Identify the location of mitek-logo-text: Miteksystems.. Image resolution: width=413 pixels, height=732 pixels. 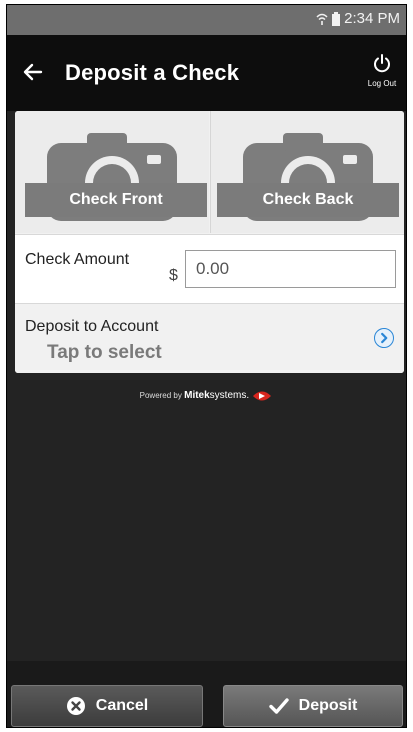
(216, 395).